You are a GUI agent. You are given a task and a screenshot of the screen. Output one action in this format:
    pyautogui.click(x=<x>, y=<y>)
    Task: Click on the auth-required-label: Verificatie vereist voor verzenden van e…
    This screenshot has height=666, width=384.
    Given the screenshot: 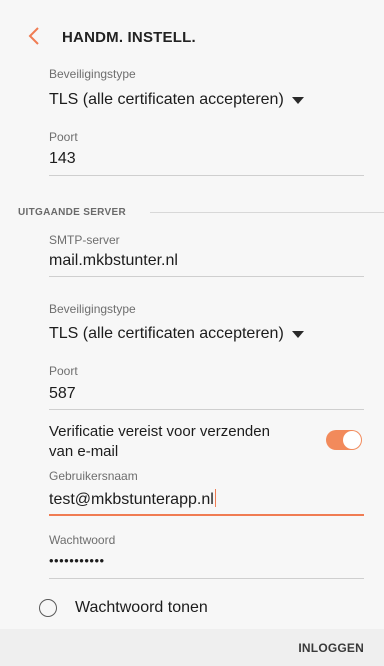 What is the action you would take?
    pyautogui.click(x=159, y=442)
    